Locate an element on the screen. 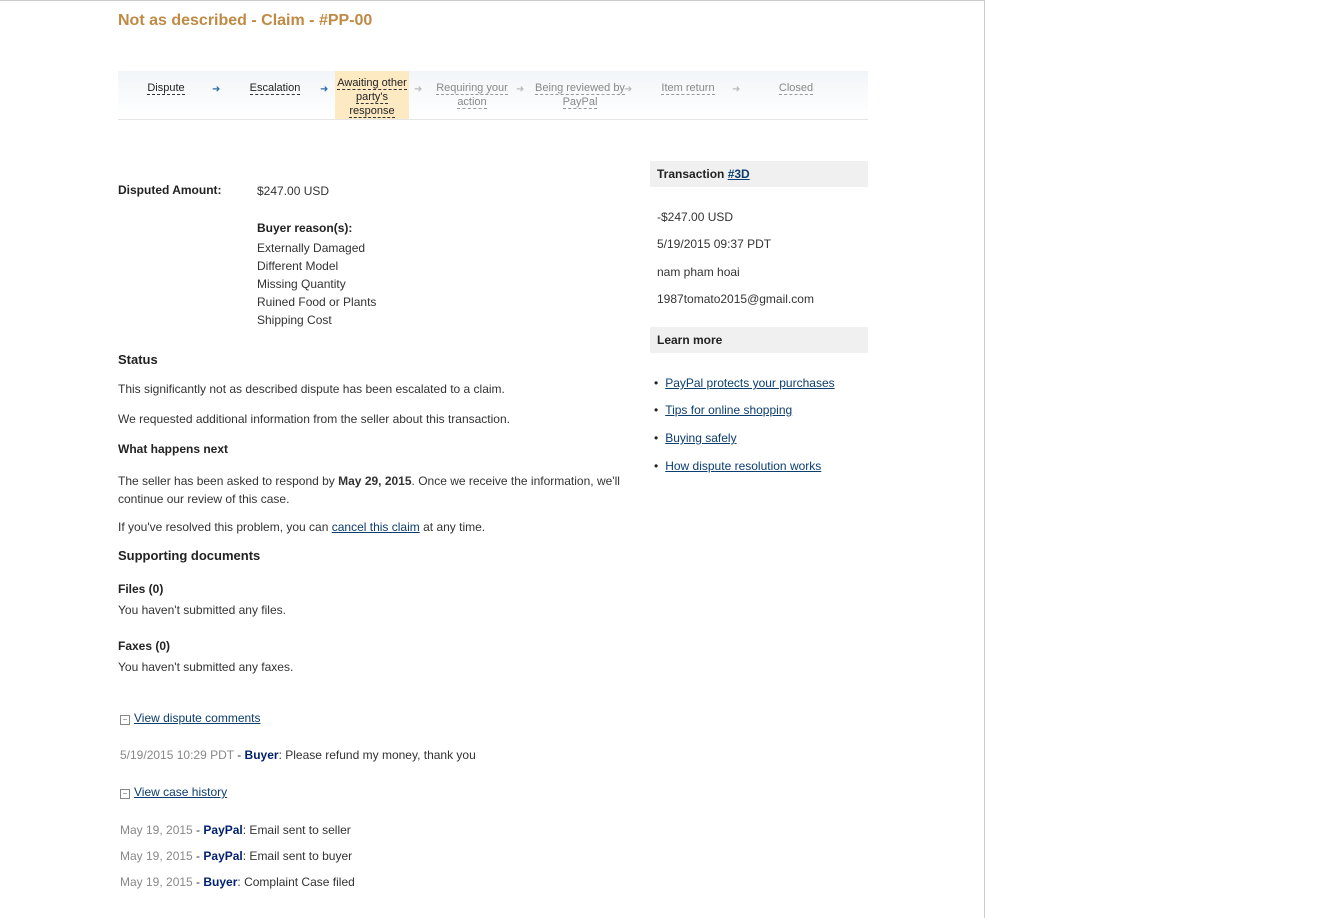  view-comments-link: View dispute comments is located at coordinates (197, 718).